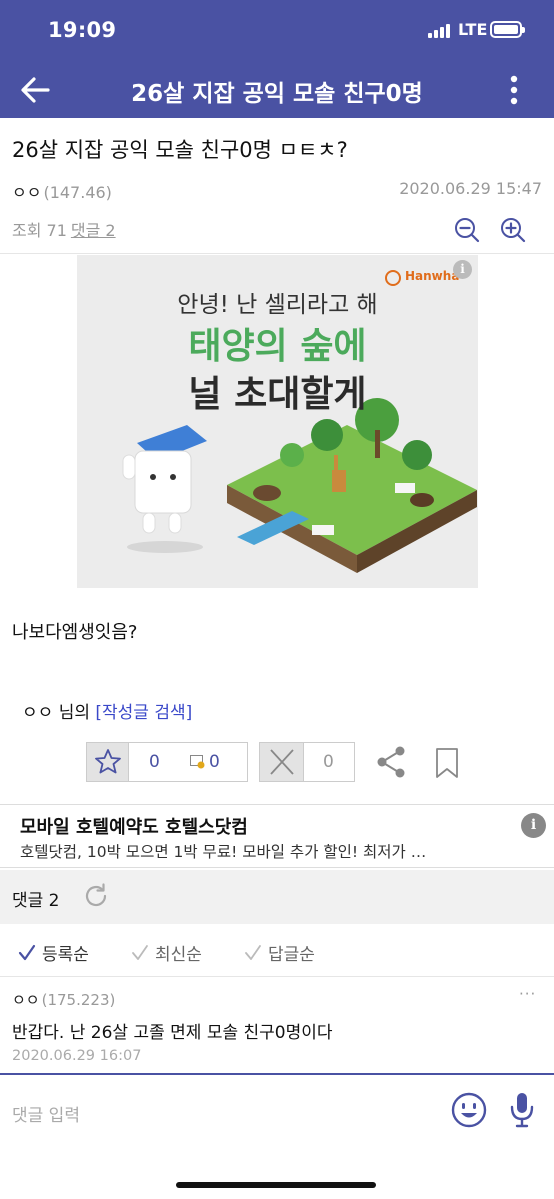 The image size is (554, 1199). I want to click on author-ip: (147.46), so click(77, 192).